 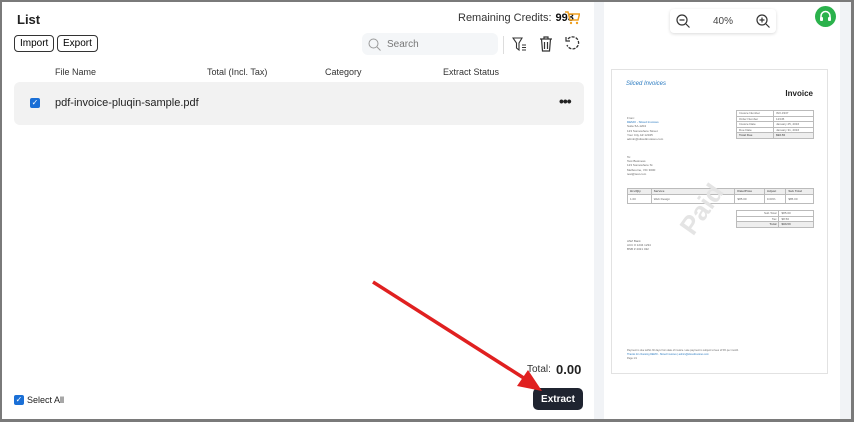 What do you see at coordinates (374, 44) in the screenshot?
I see `search-icon` at bounding box center [374, 44].